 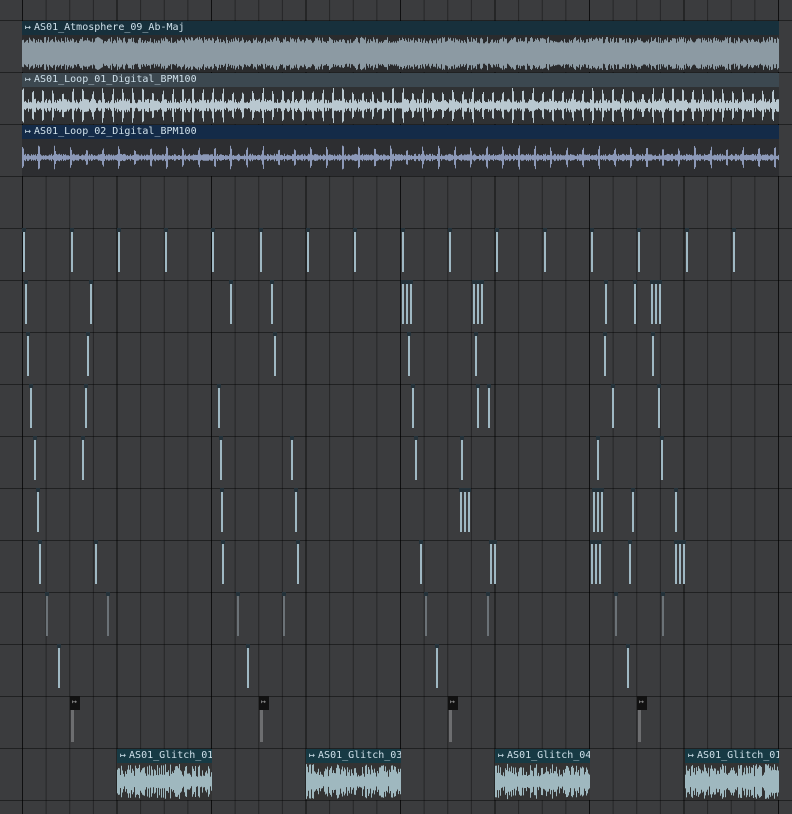 What do you see at coordinates (732, 774) in the screenshot?
I see `audio-clip-glitch-01-b: ↦ AS01_Glitch_01` at bounding box center [732, 774].